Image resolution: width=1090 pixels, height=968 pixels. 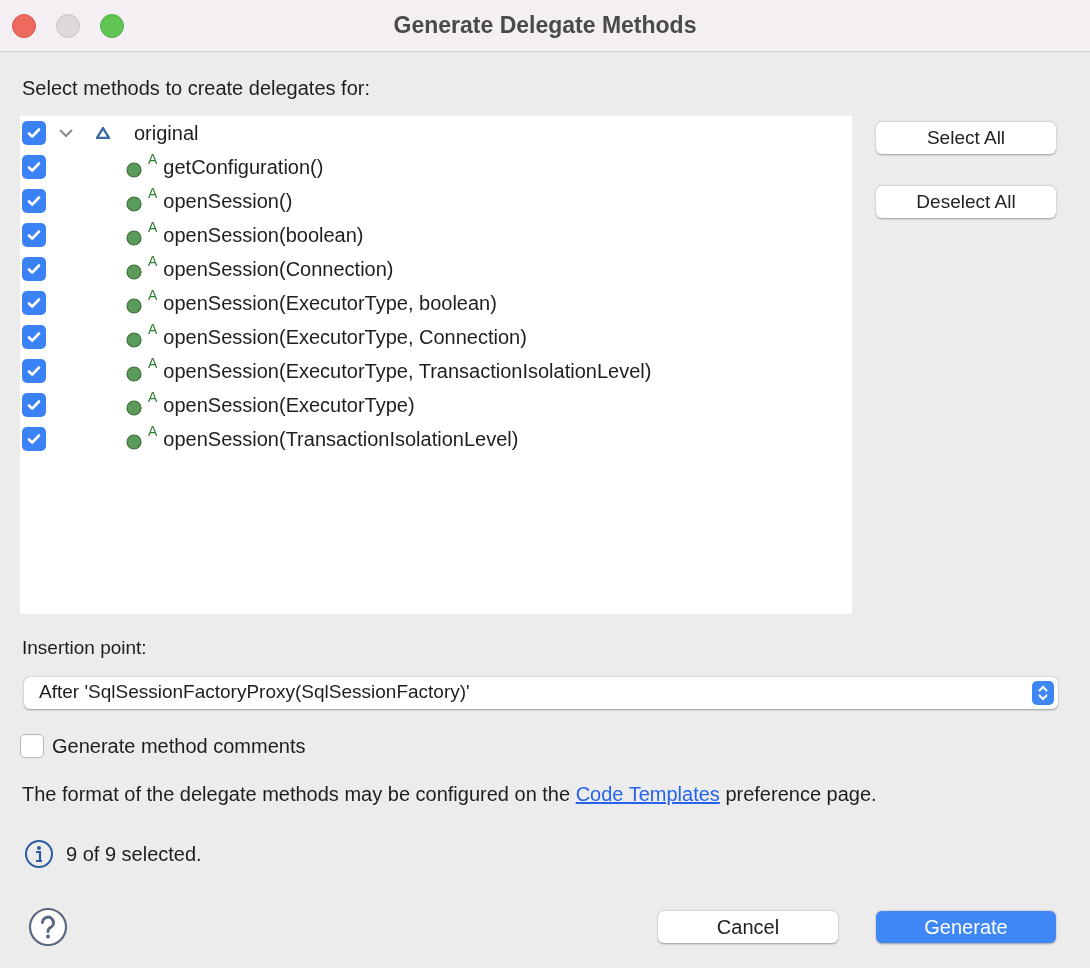 What do you see at coordinates (1043, 692) in the screenshot?
I see `stepper-icon` at bounding box center [1043, 692].